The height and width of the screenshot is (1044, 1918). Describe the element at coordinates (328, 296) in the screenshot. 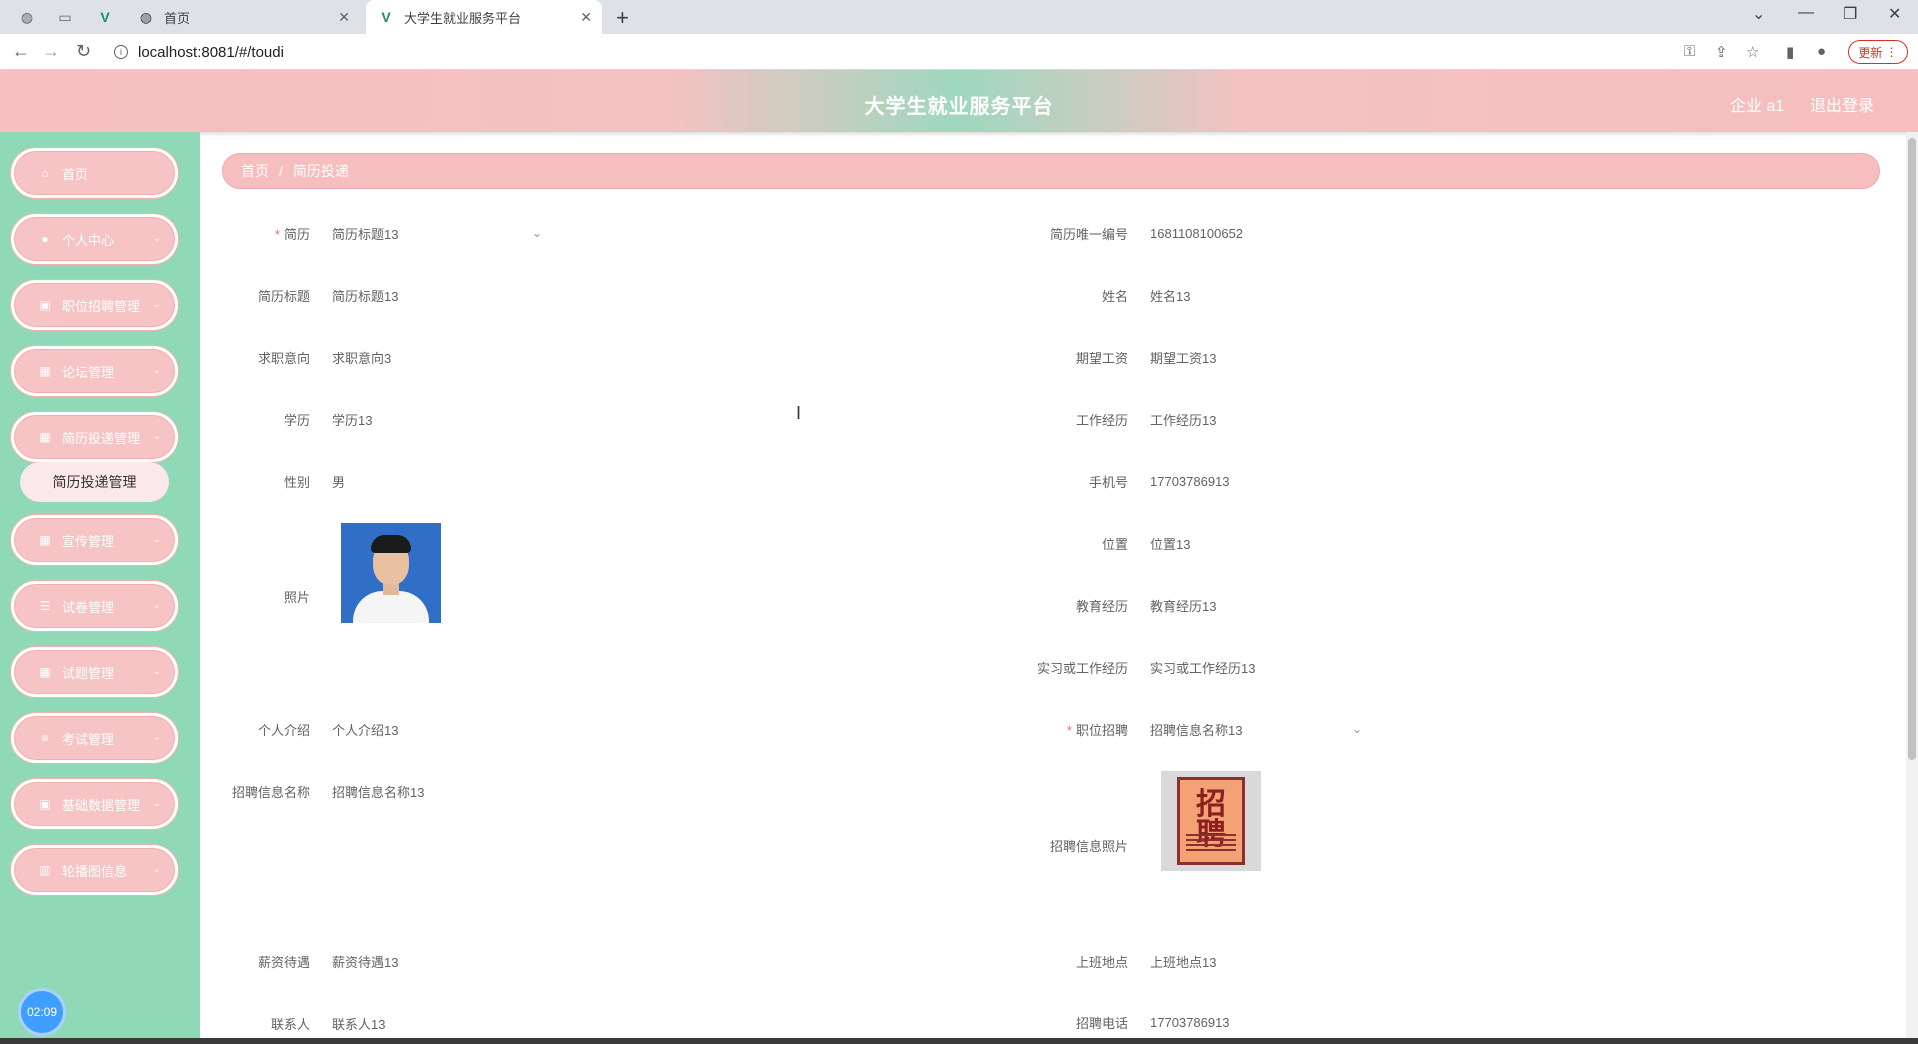

I see `field-resume-title: 简历标题 简历标题13` at that location.